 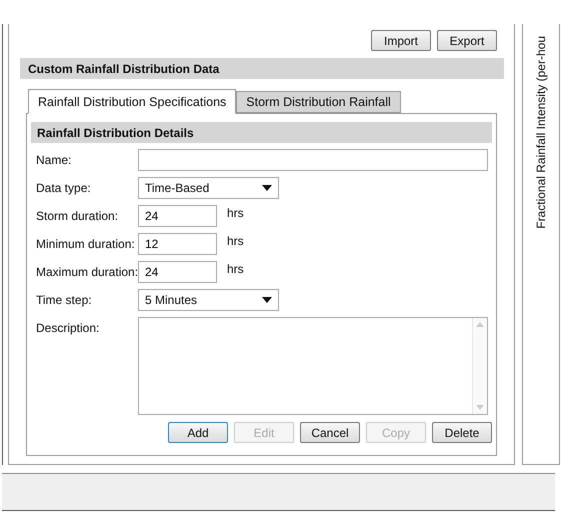 What do you see at coordinates (124, 69) in the screenshot?
I see `section-title: Custom Rainfall Distribution Data` at bounding box center [124, 69].